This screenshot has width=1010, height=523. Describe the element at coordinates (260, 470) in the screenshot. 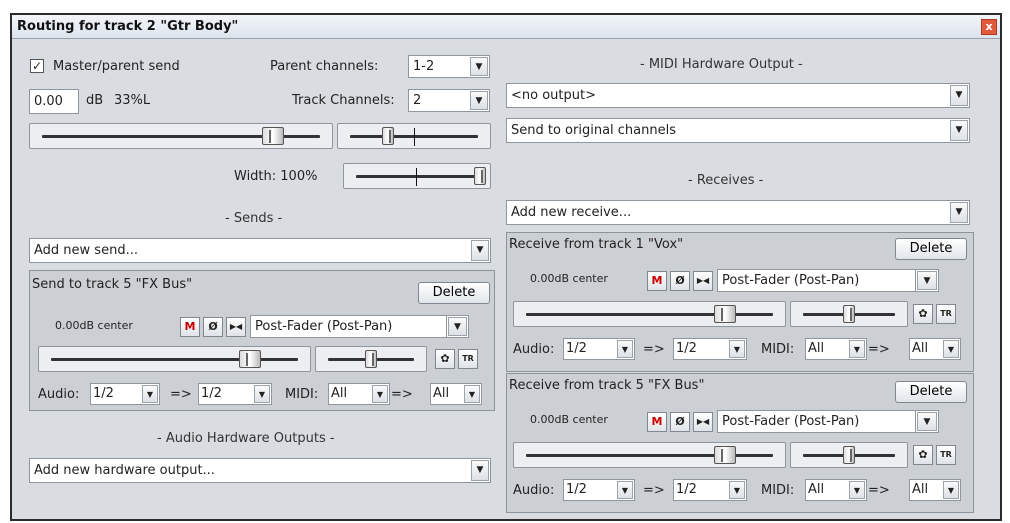

I see `add-hw-output-select: Add new hardware output... ▼` at that location.